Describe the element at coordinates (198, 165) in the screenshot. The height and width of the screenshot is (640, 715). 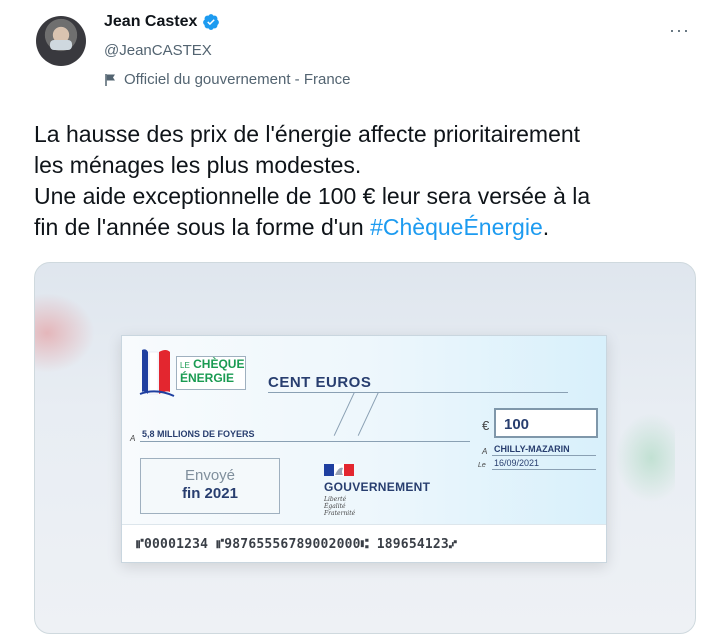
I see `tweet-line-2: les ménages les plus modestes.` at that location.